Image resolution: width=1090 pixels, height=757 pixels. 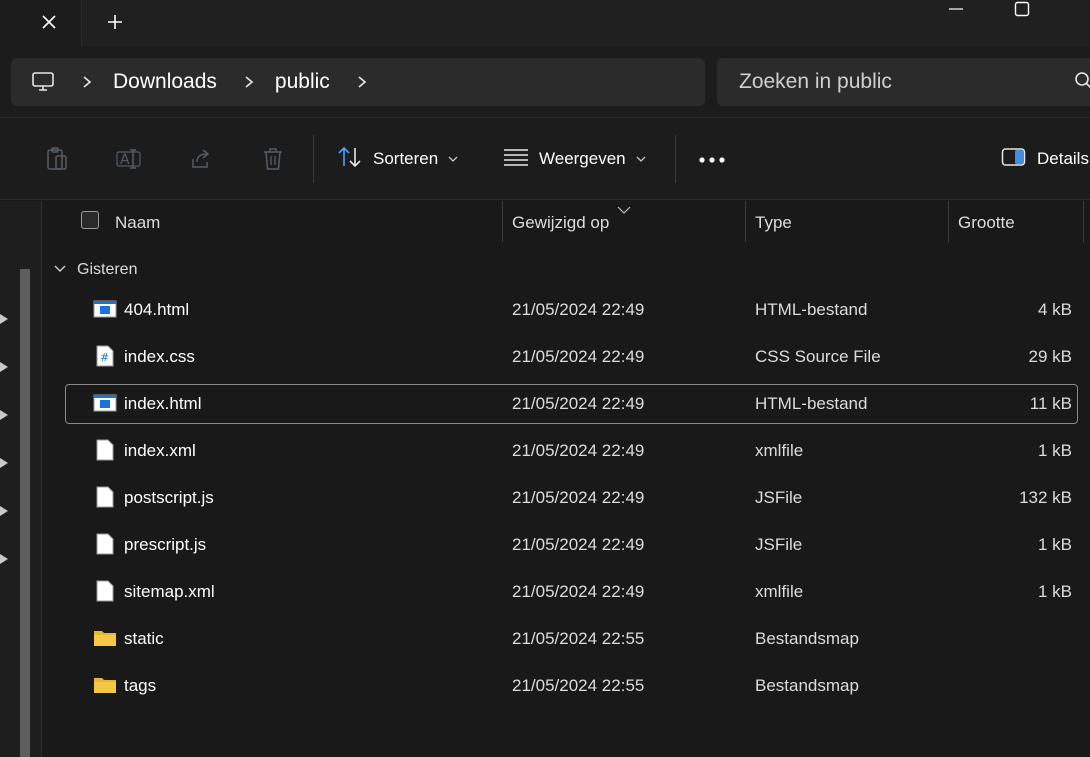 What do you see at coordinates (201, 159) in the screenshot?
I see `share-icon` at bounding box center [201, 159].